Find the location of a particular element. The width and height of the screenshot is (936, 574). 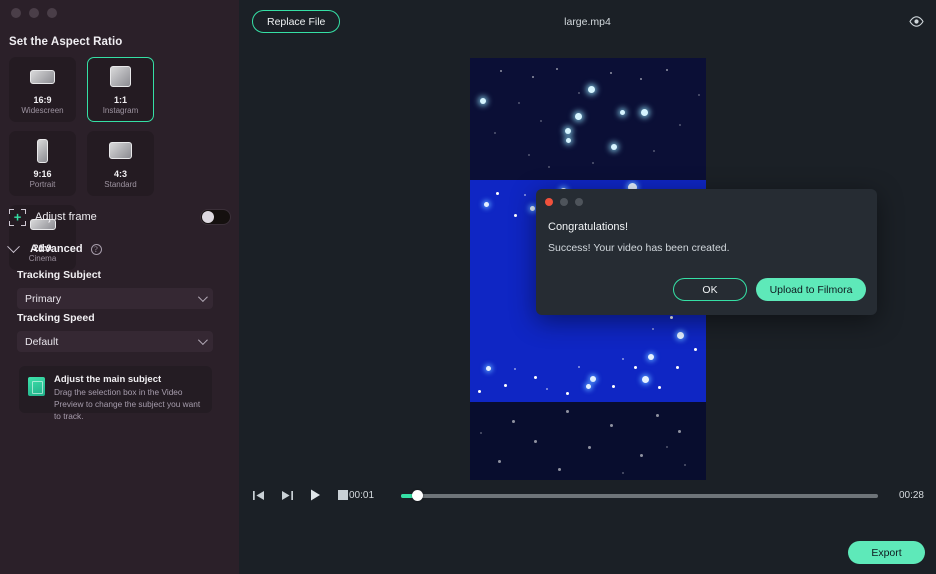

tip-title: Adjust the main subject is located at coordinates (108, 379).